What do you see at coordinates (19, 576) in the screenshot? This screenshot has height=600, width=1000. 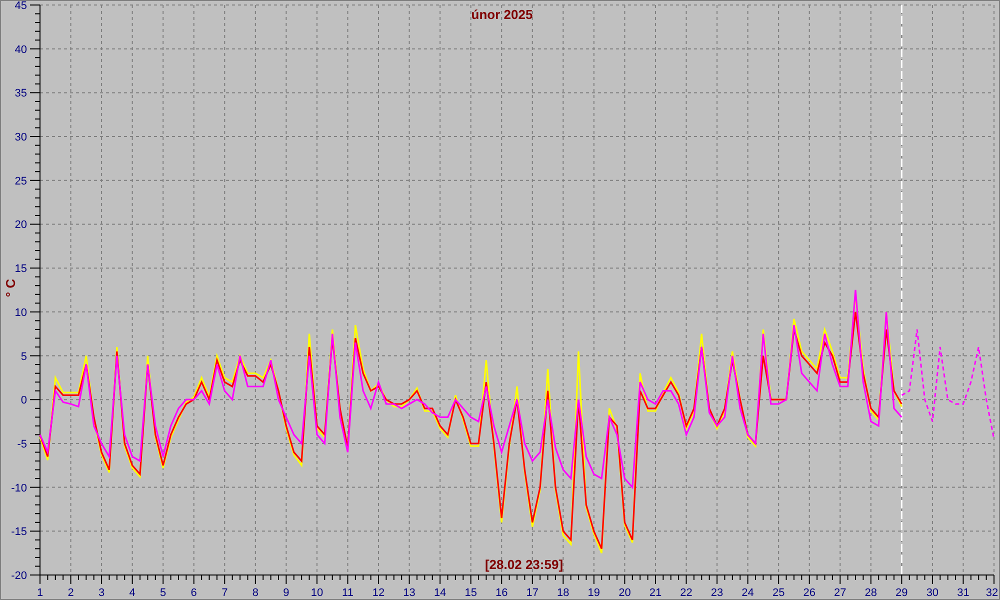 I see `y-tick-label: -20` at bounding box center [19, 576].